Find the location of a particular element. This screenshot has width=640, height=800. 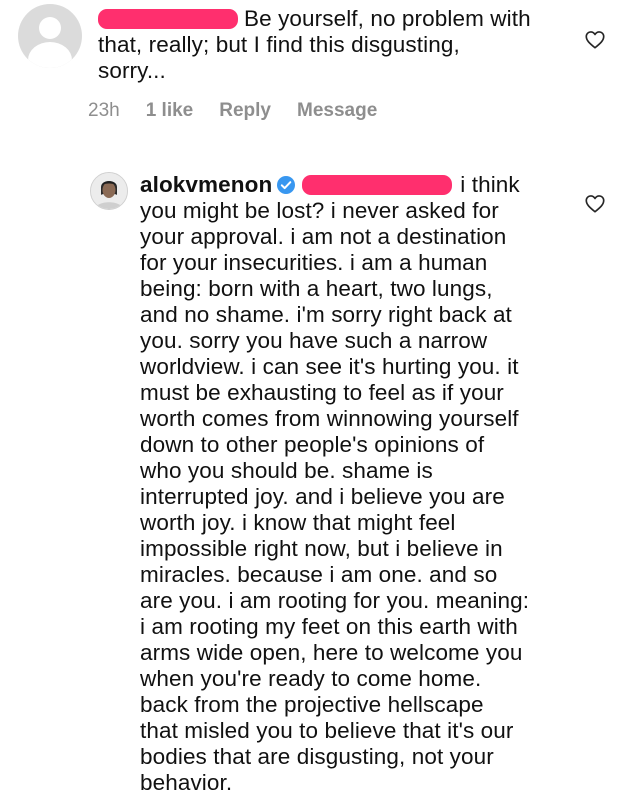

comment-line: behavior. is located at coordinates (186, 782).